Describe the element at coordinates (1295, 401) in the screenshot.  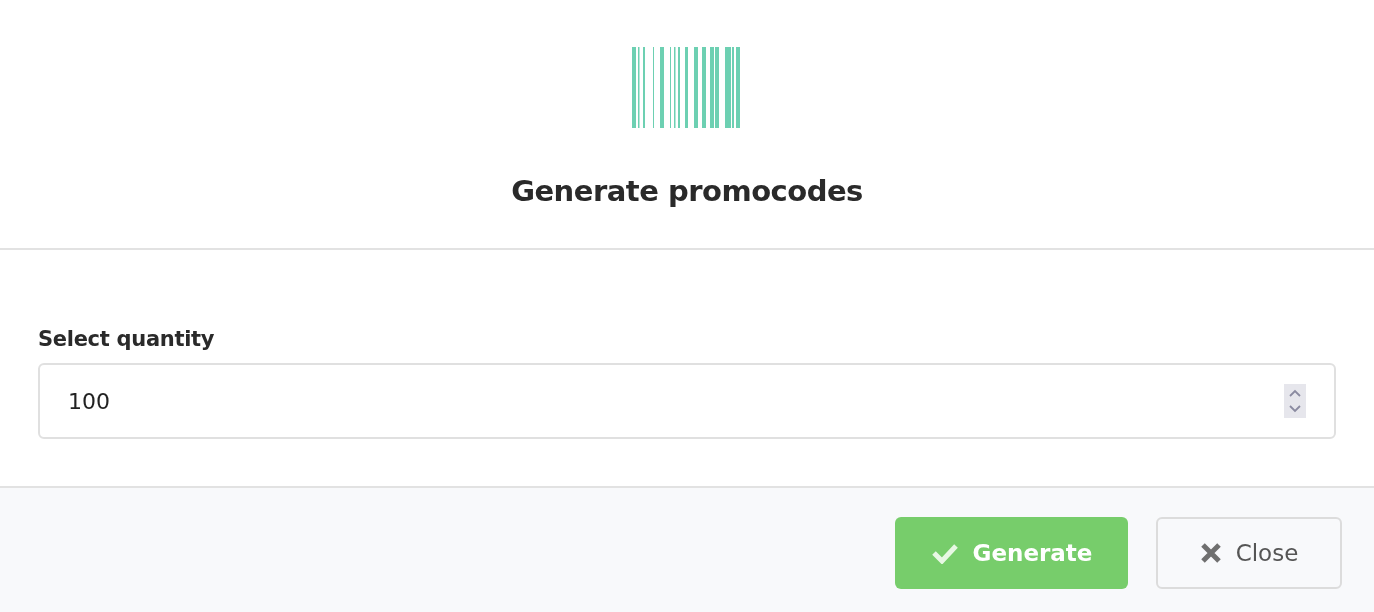
I see `spinner-icon` at that location.